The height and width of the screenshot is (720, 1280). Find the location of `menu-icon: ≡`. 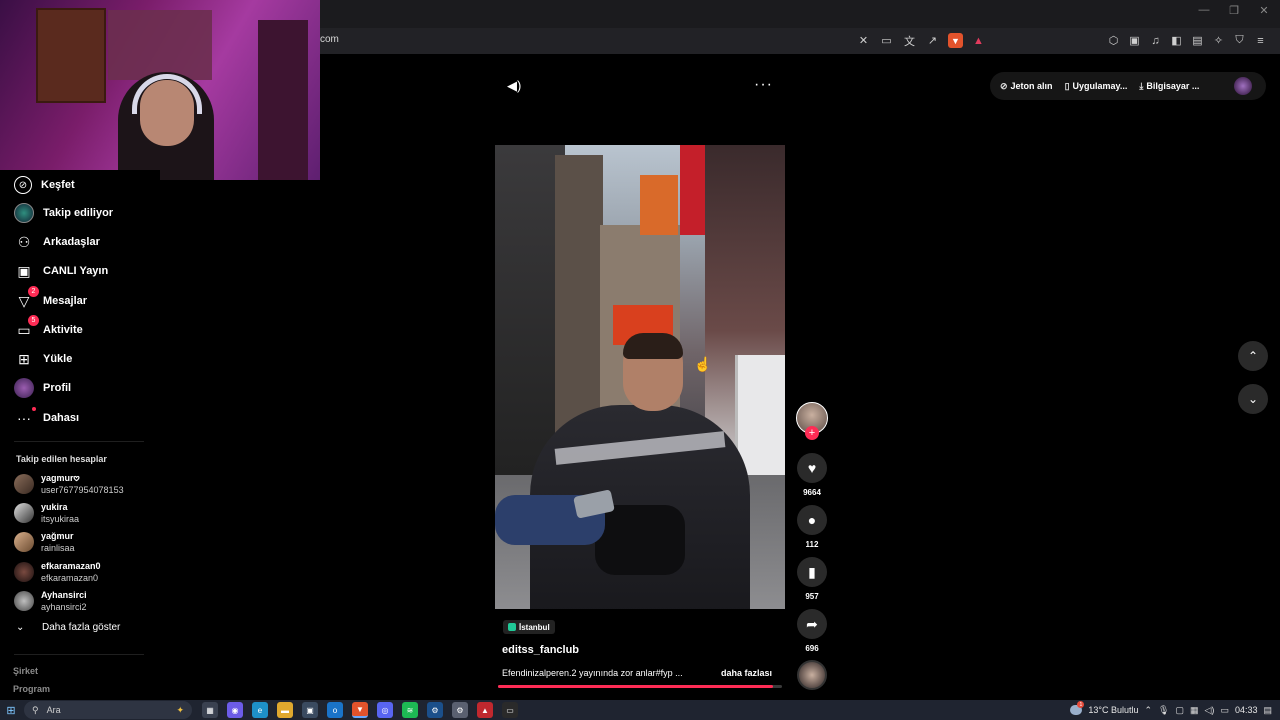

menu-icon: ≡ is located at coordinates (1260, 40).